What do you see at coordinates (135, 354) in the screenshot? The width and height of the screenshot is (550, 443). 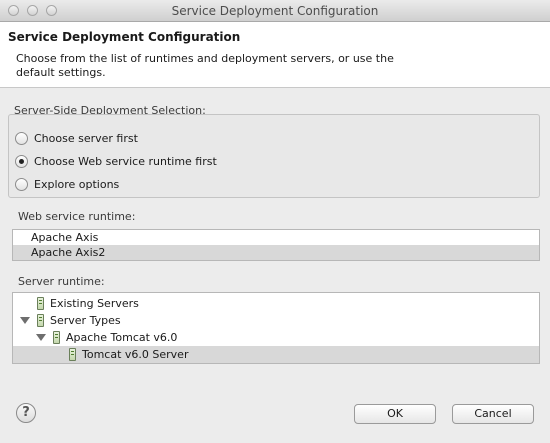 I see `tree-item-label: Tomcat v6.0 Server` at bounding box center [135, 354].